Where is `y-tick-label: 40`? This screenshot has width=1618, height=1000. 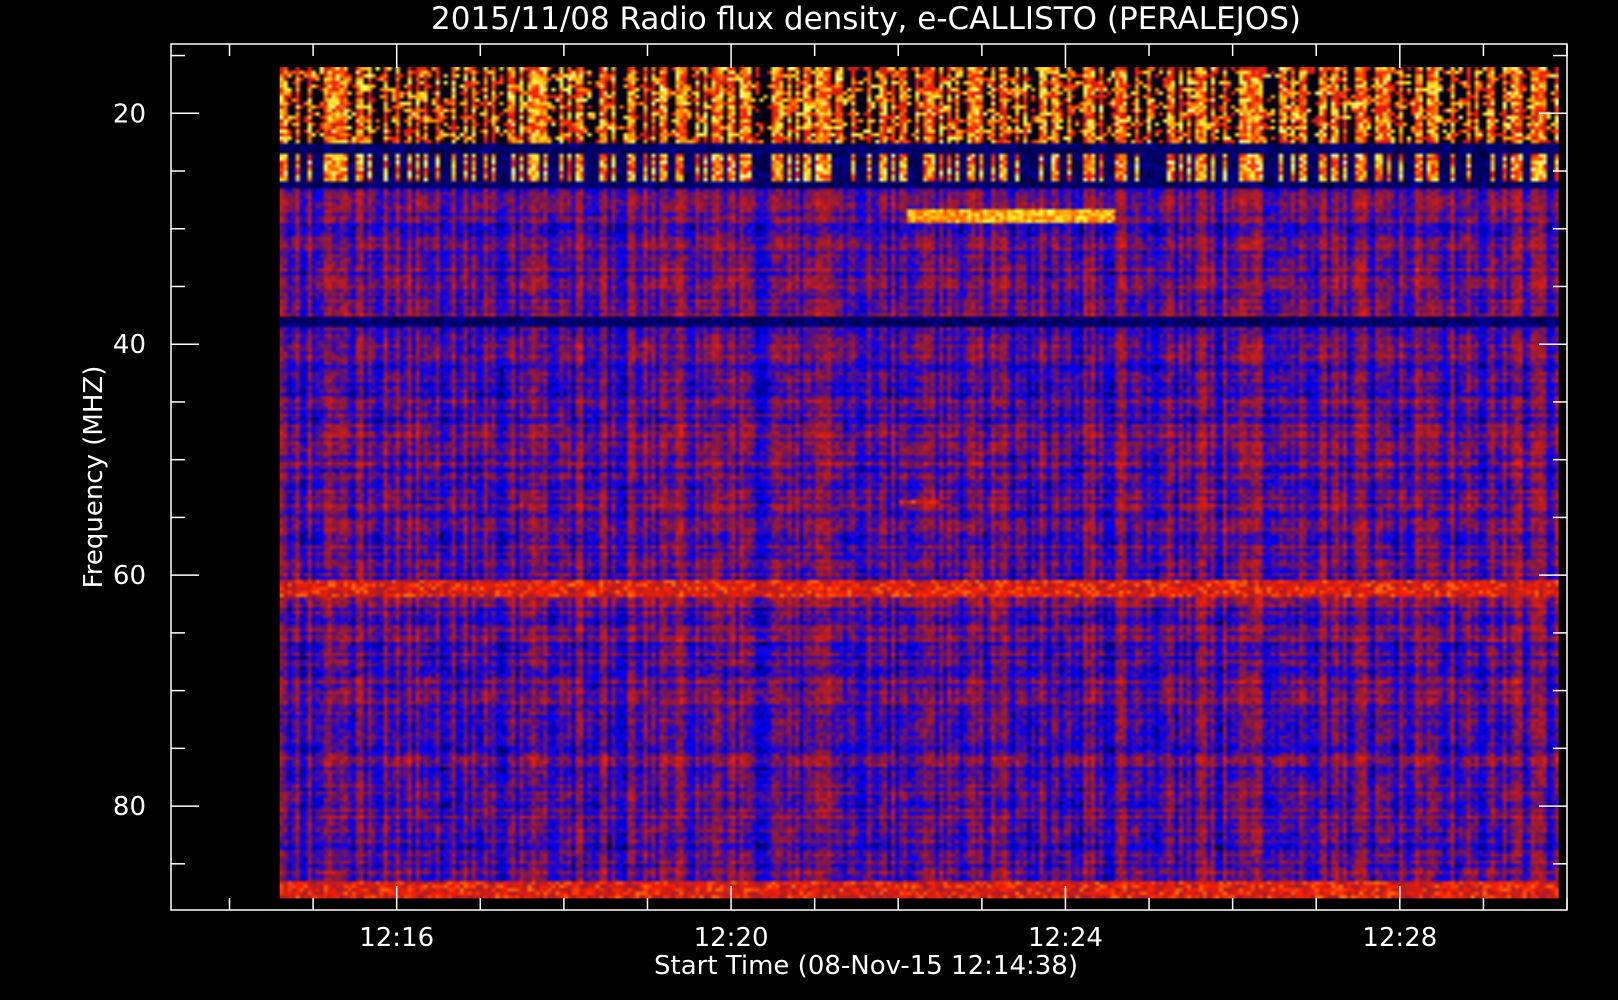
y-tick-label: 40 is located at coordinates (129, 345).